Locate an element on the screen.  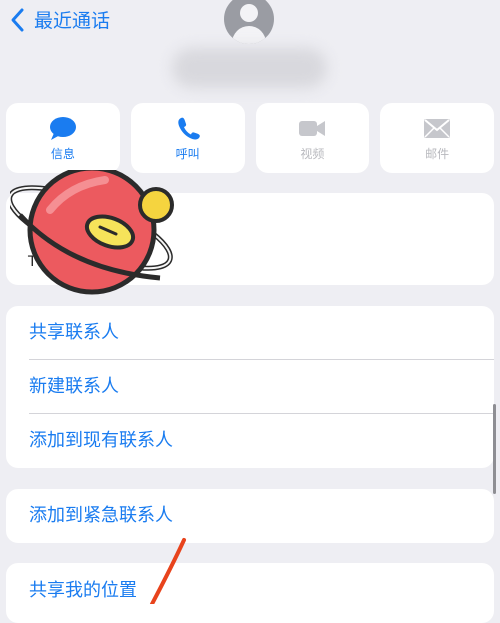
back-button: 最近通话 is located at coordinates (59, 19).